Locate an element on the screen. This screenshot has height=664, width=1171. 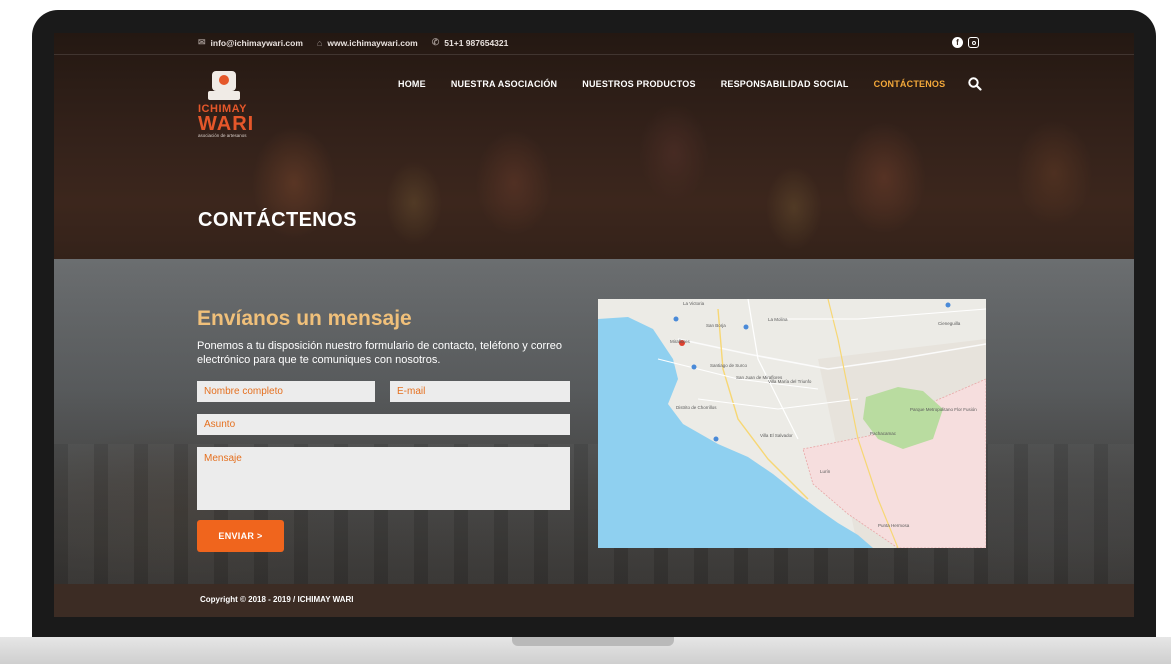
page-title: CONTÁCTENOS is located at coordinates (277, 220).